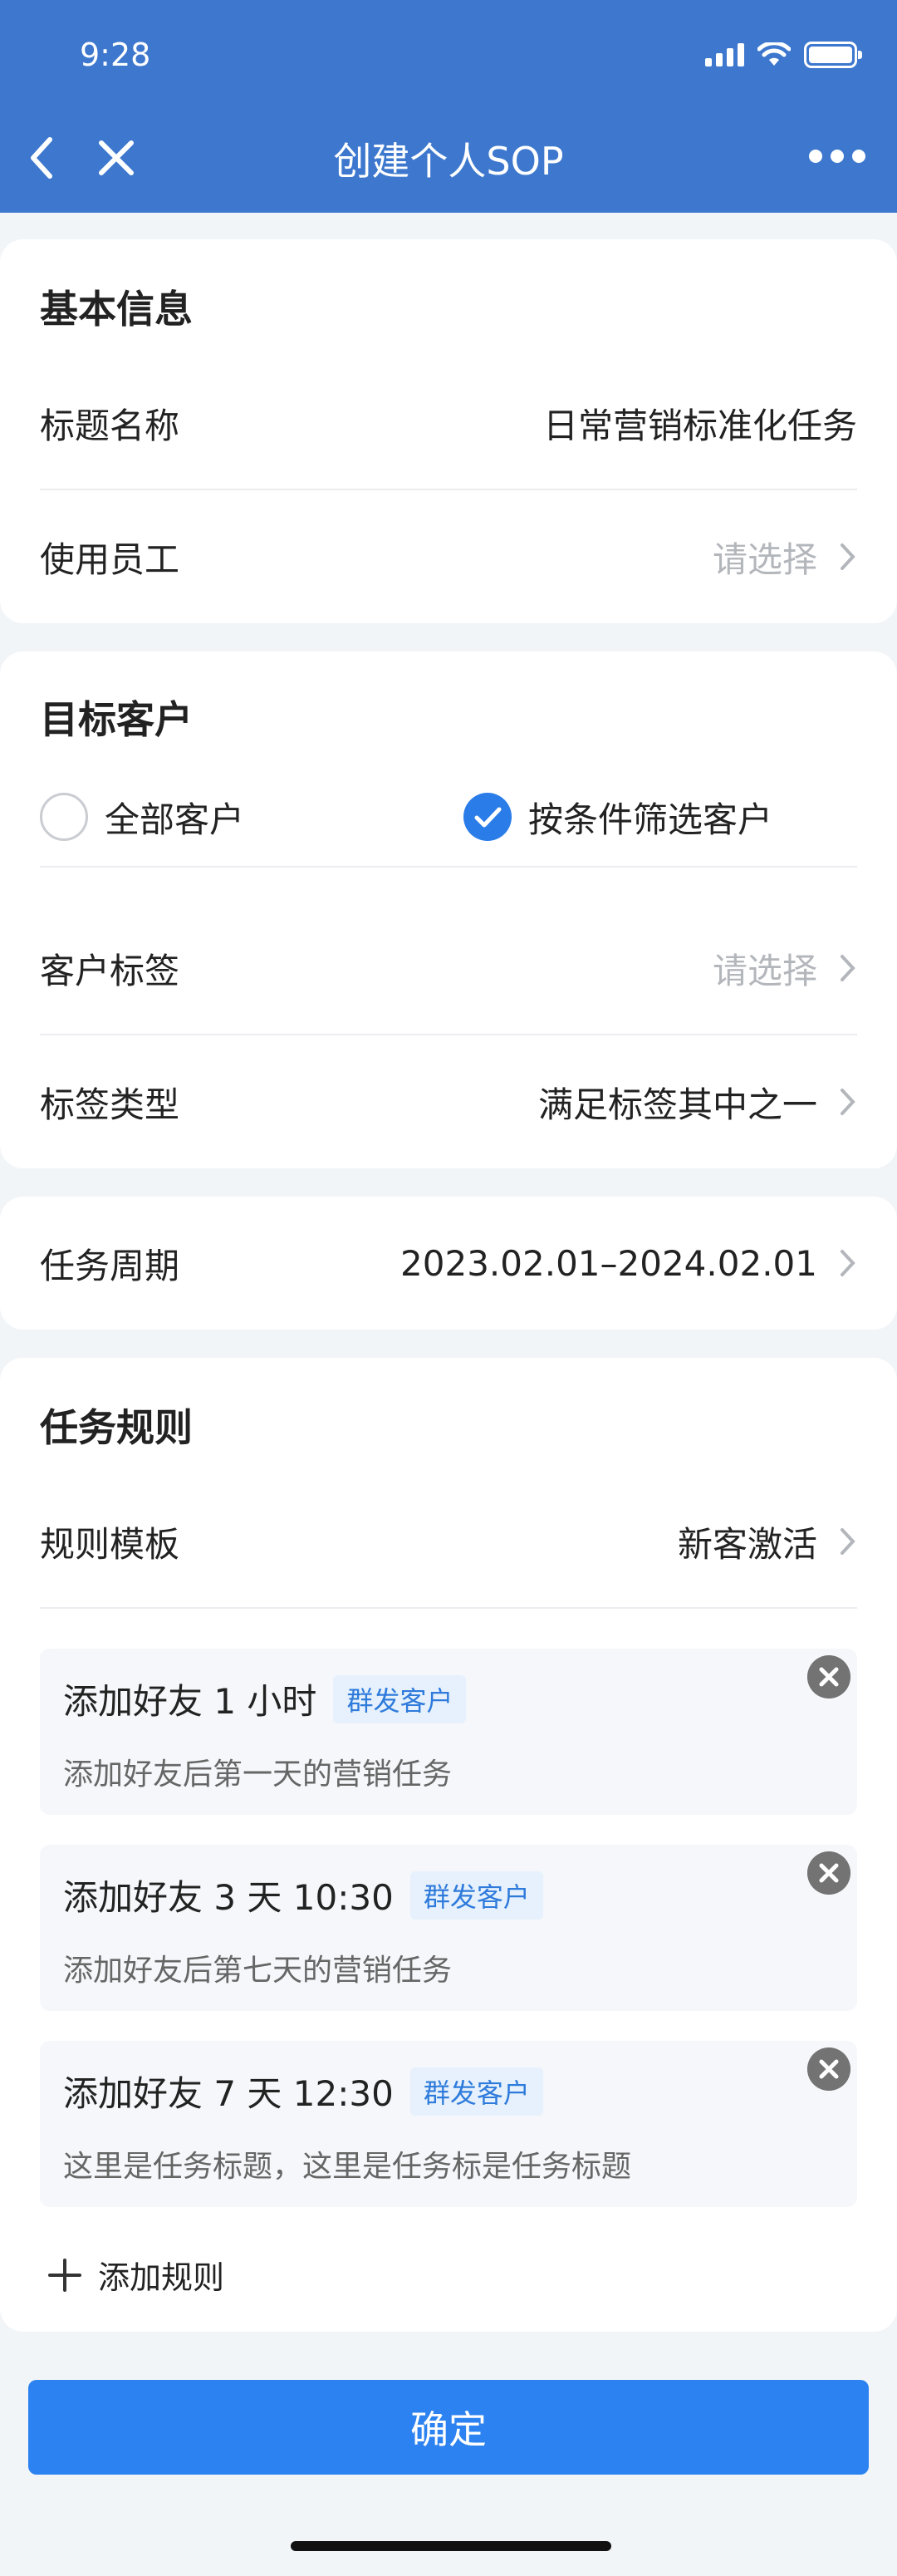 The width and height of the screenshot is (897, 2576). I want to click on radio-filter-customers-label: 按条件筛选客户, so click(651, 819).